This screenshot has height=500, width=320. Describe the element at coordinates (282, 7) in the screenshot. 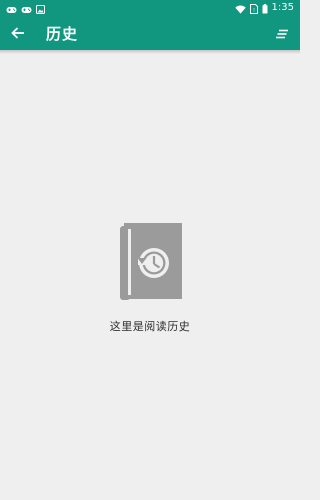

I see `status-time: 1:35` at that location.